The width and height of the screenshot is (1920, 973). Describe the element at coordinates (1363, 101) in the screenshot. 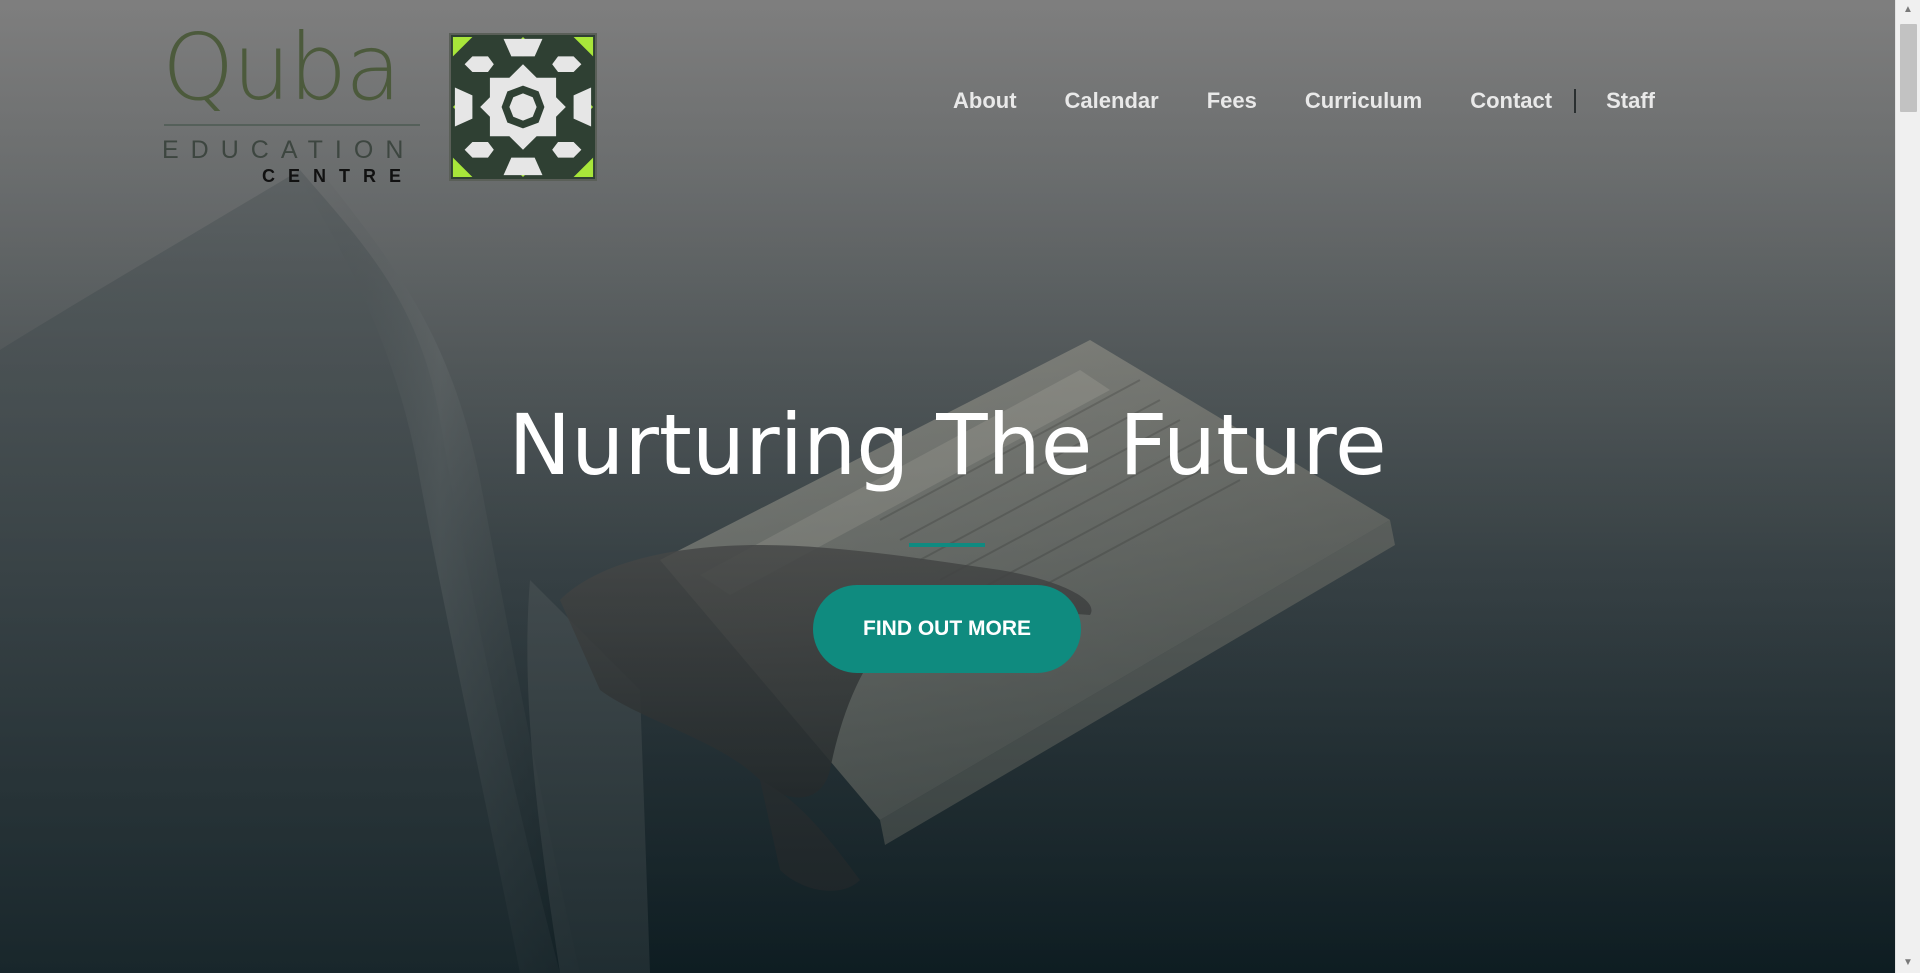

I see `nav-link-curriculum: Curriculum` at that location.